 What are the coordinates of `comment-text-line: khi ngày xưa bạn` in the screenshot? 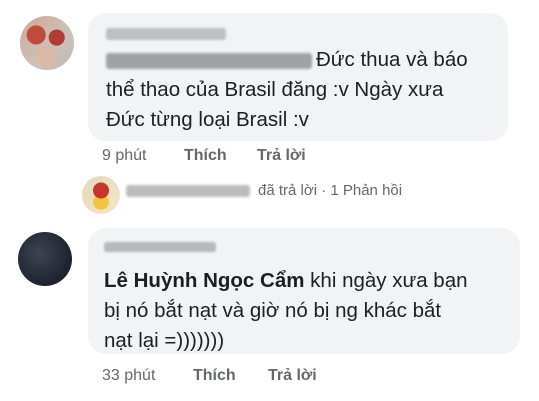 It's located at (389, 280).